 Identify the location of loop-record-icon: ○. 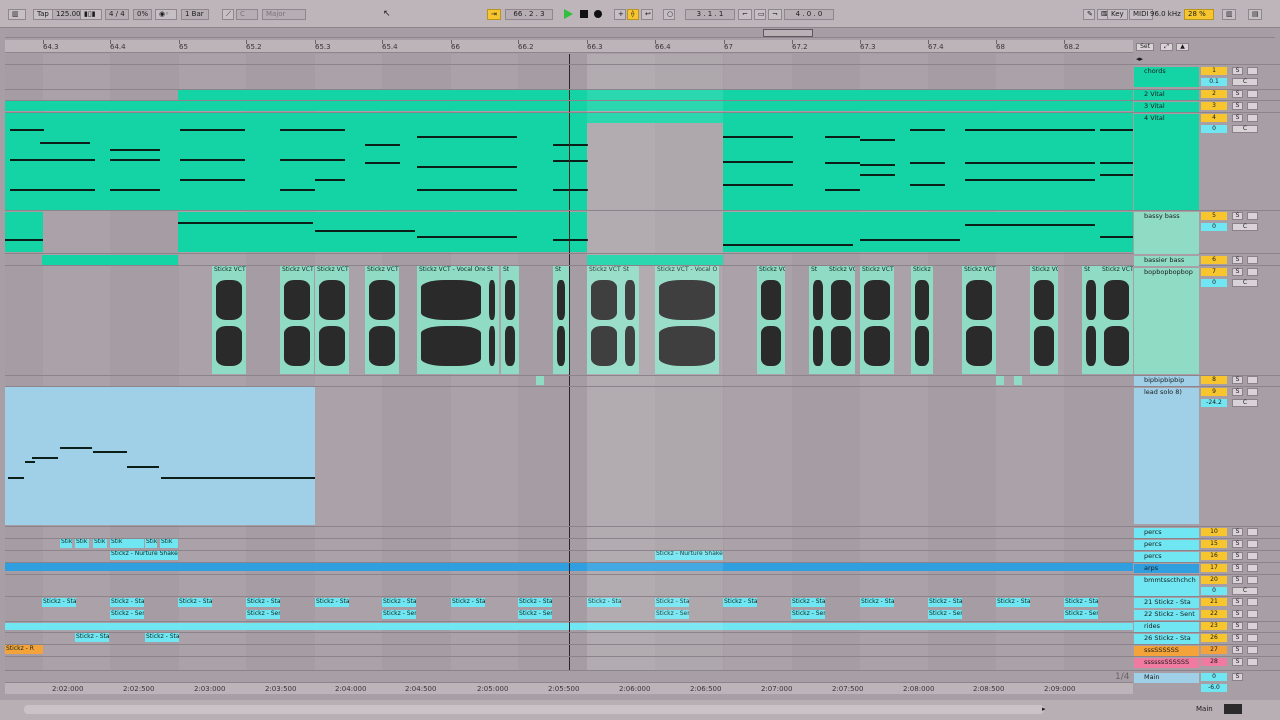
(669, 14).